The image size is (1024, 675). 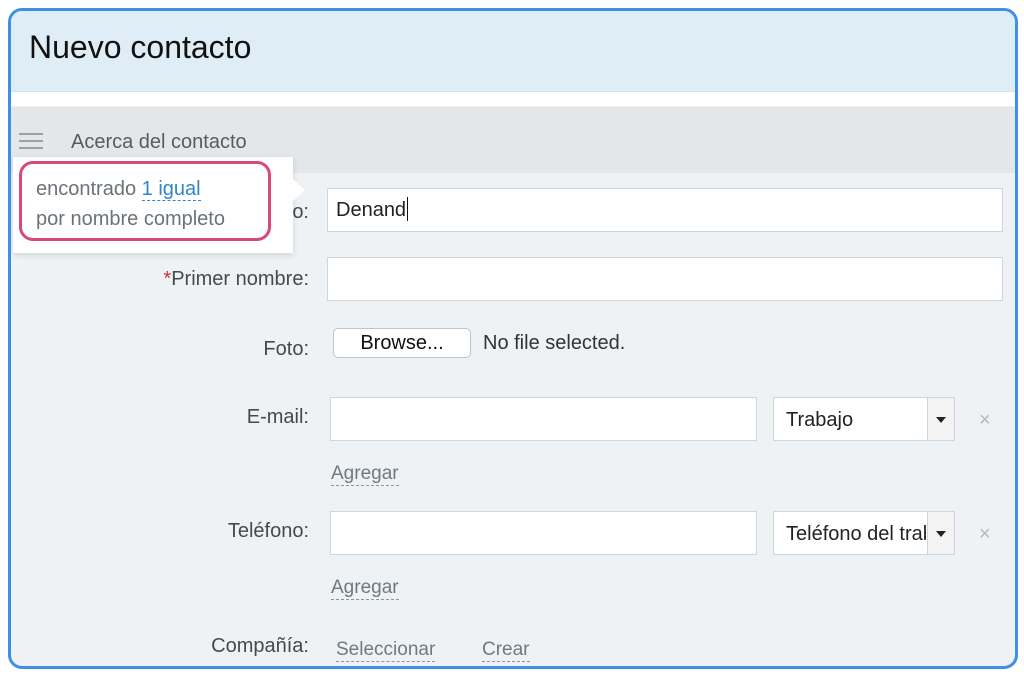 What do you see at coordinates (159, 142) in the screenshot?
I see `section-title: Acerca del contacto` at bounding box center [159, 142].